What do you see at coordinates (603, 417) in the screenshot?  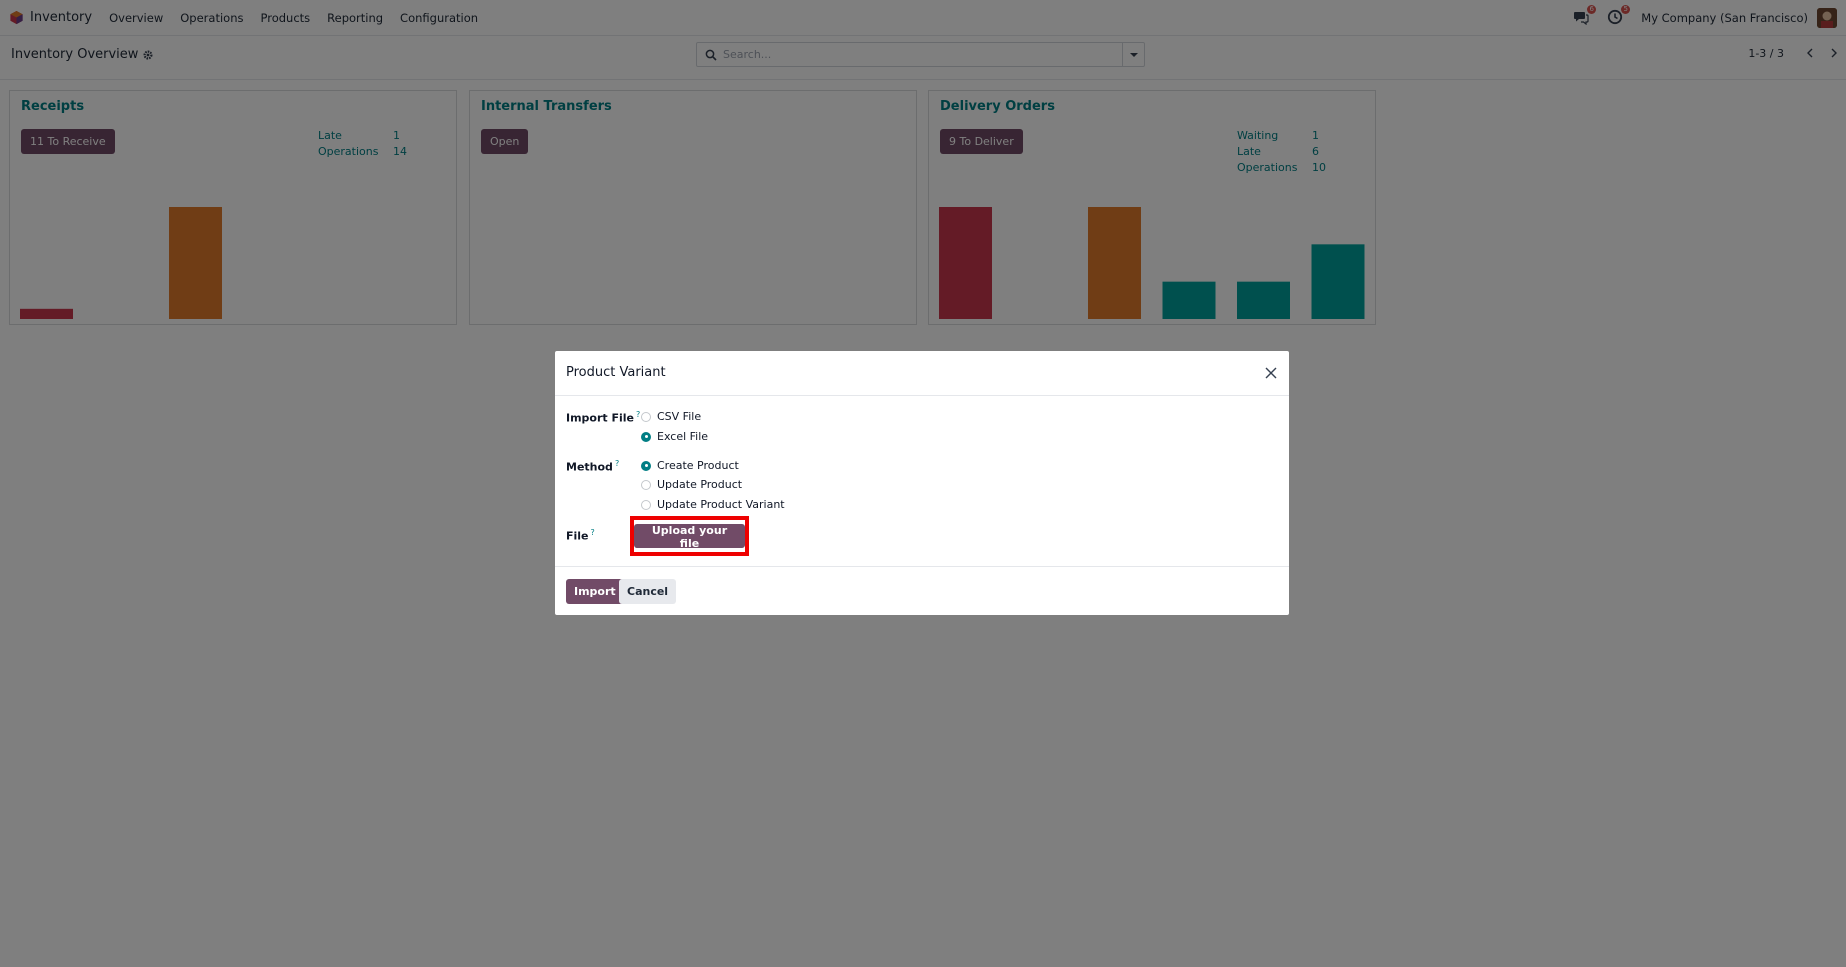 I see `import-file-label: Import File?` at bounding box center [603, 417].